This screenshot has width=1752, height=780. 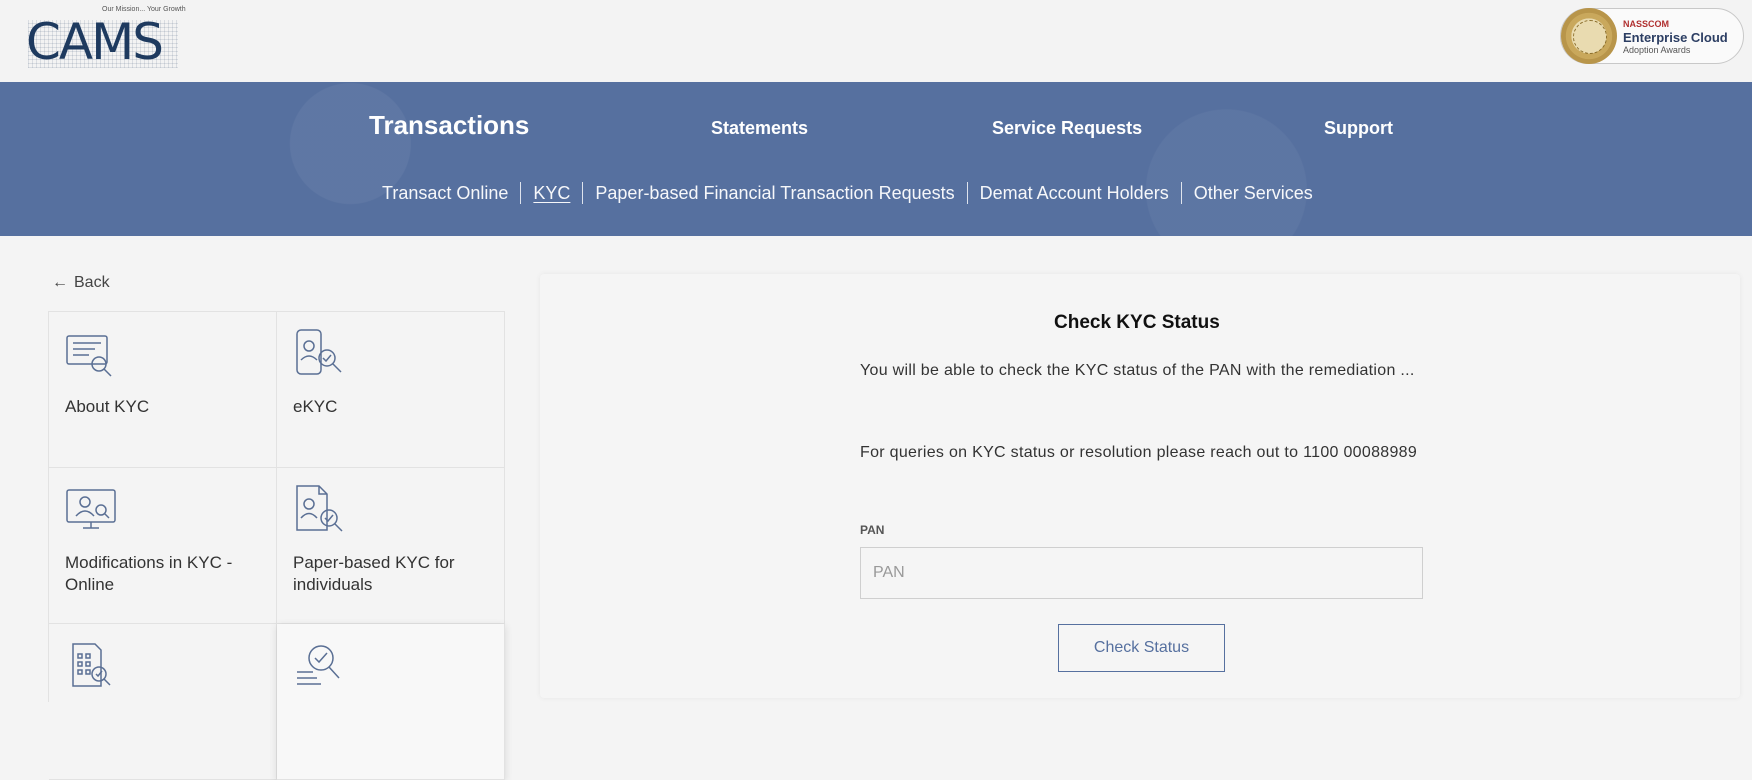 I want to click on award-brand: NASSCOM, so click(x=1646, y=24).